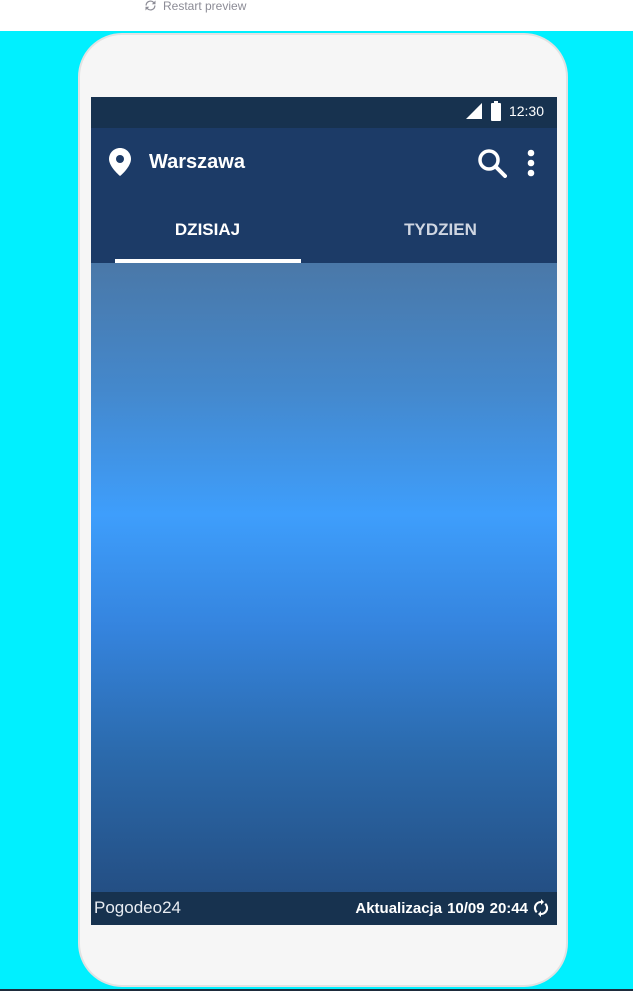  Describe the element at coordinates (466, 908) in the screenshot. I see `update-date: 10/09` at that location.